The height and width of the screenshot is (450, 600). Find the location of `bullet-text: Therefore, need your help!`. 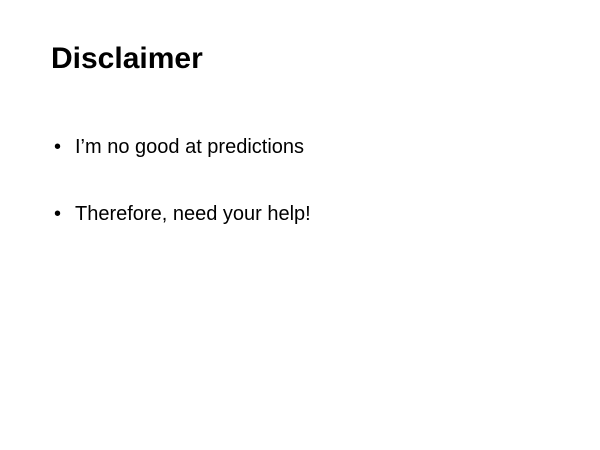

bullet-text: Therefore, need your help! is located at coordinates (193, 214).